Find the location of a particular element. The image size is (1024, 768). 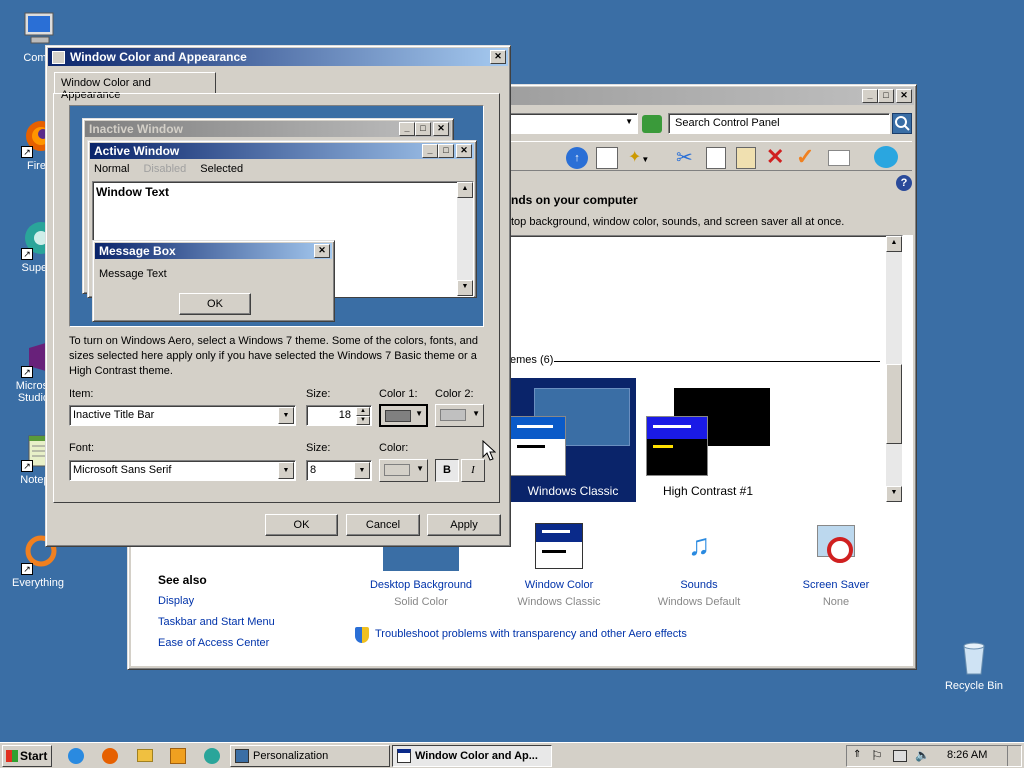

tab-window-color: Window Color and Appearance is located at coordinates (135, 86).